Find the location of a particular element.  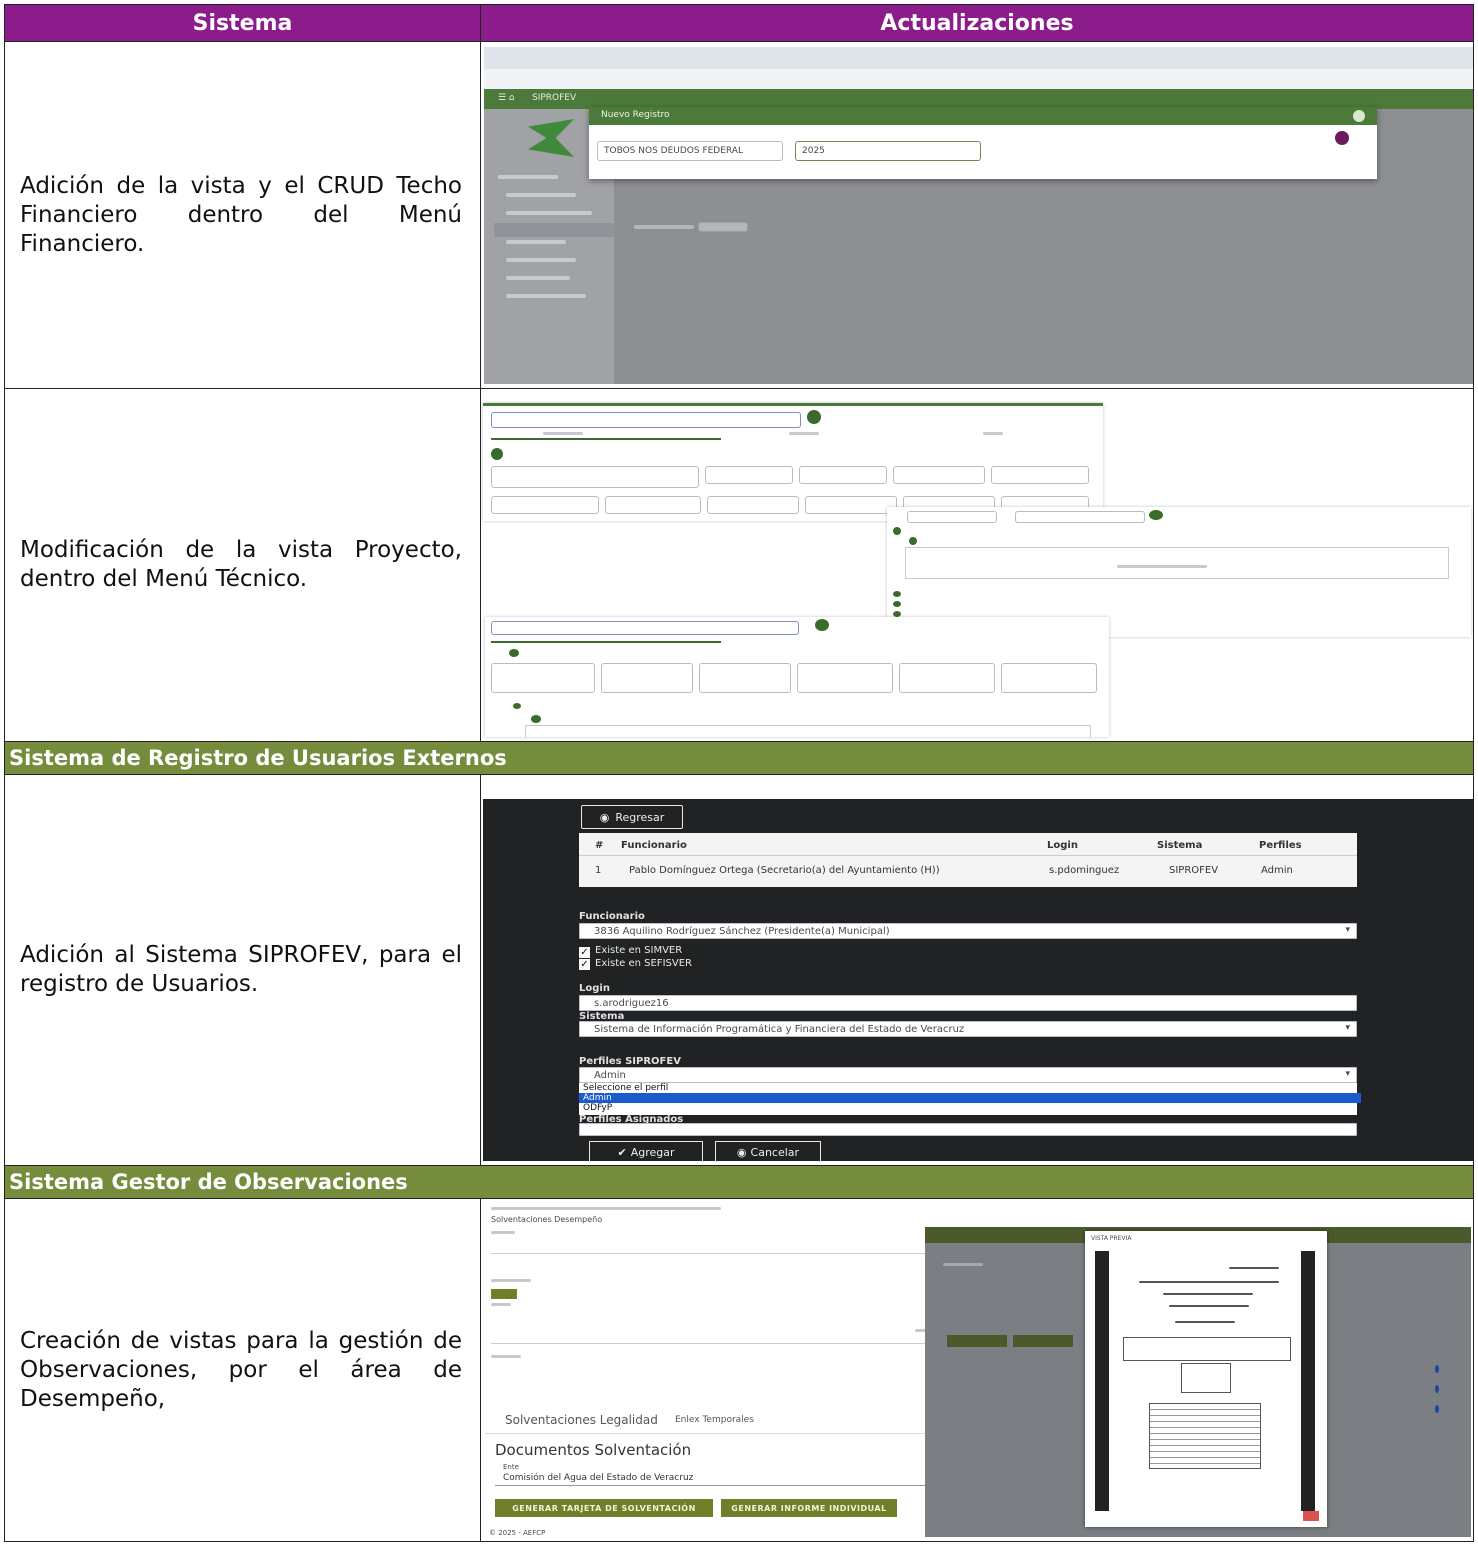

login-input: s.arodriguez16 is located at coordinates (968, 1003).